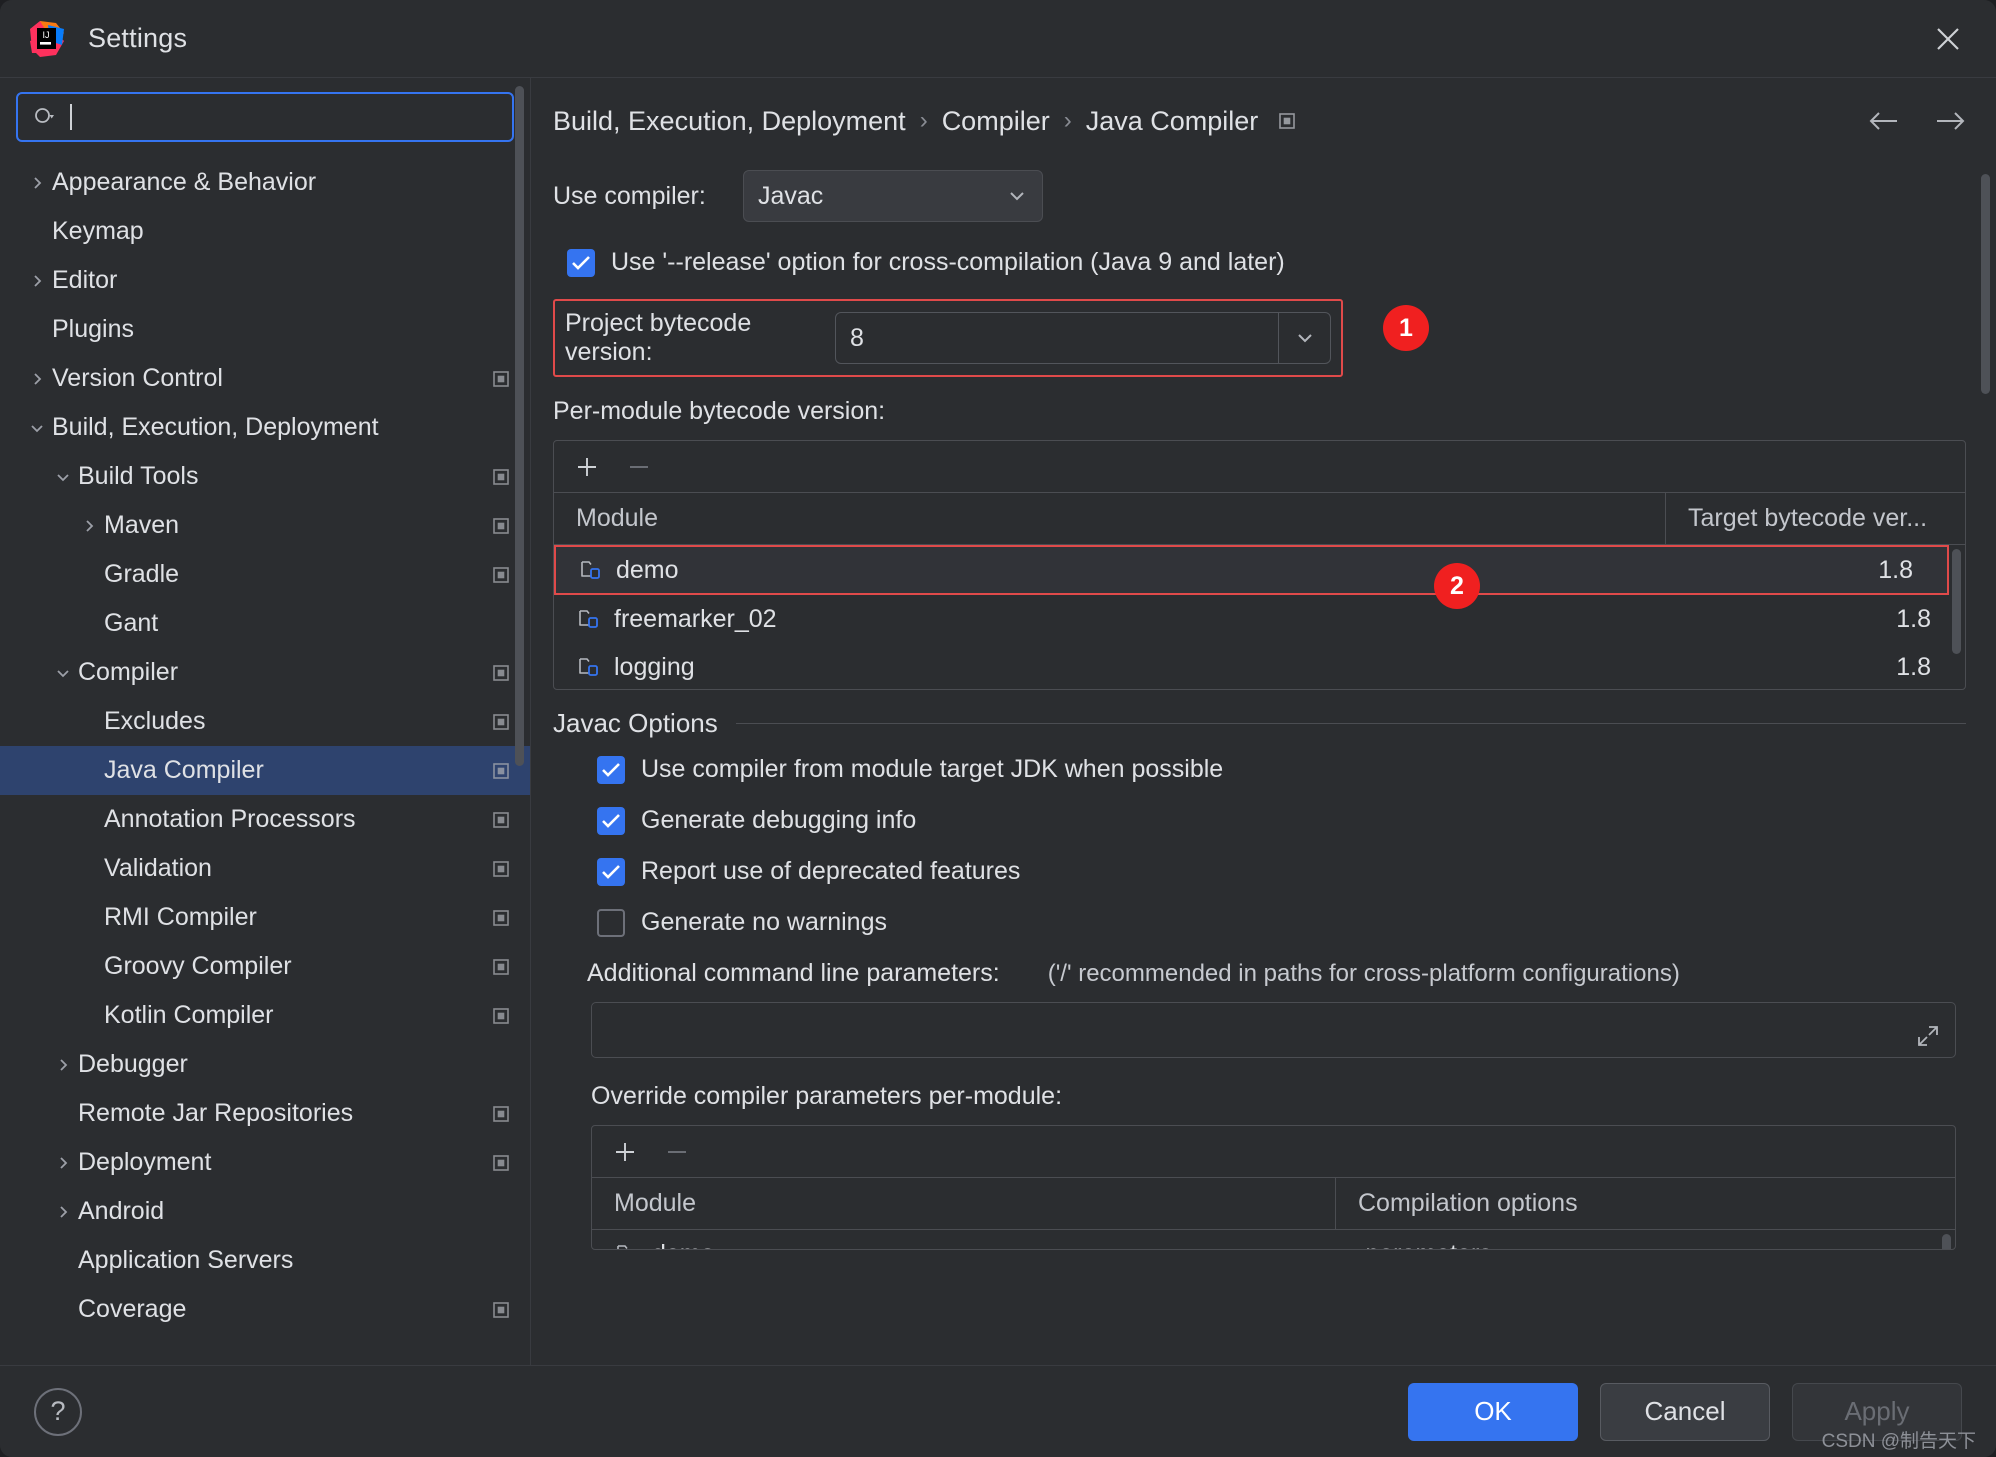 This screenshot has height=1457, width=1996. I want to click on column-header-compilation-options: Compilation options, so click(1645, 1203).